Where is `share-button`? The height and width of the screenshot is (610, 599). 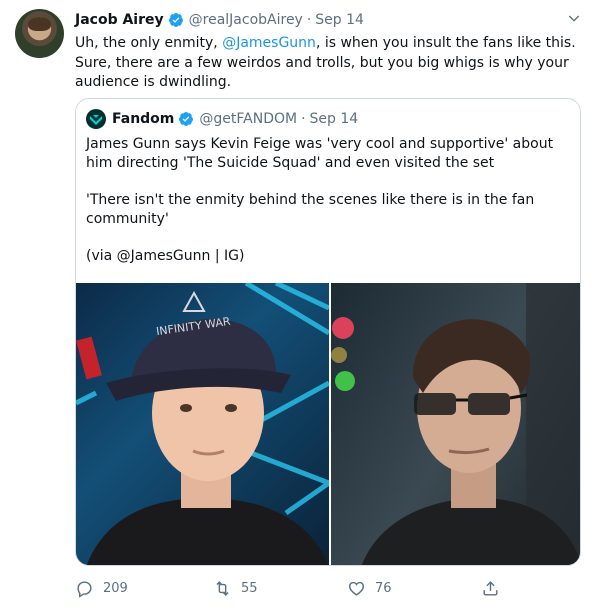 share-button is located at coordinates (495, 588).